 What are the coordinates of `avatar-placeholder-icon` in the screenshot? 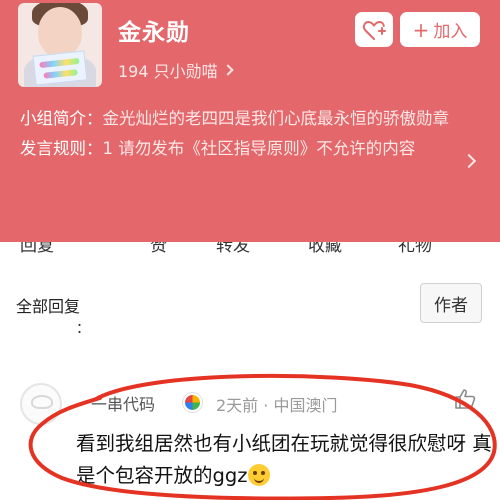 It's located at (42, 402).